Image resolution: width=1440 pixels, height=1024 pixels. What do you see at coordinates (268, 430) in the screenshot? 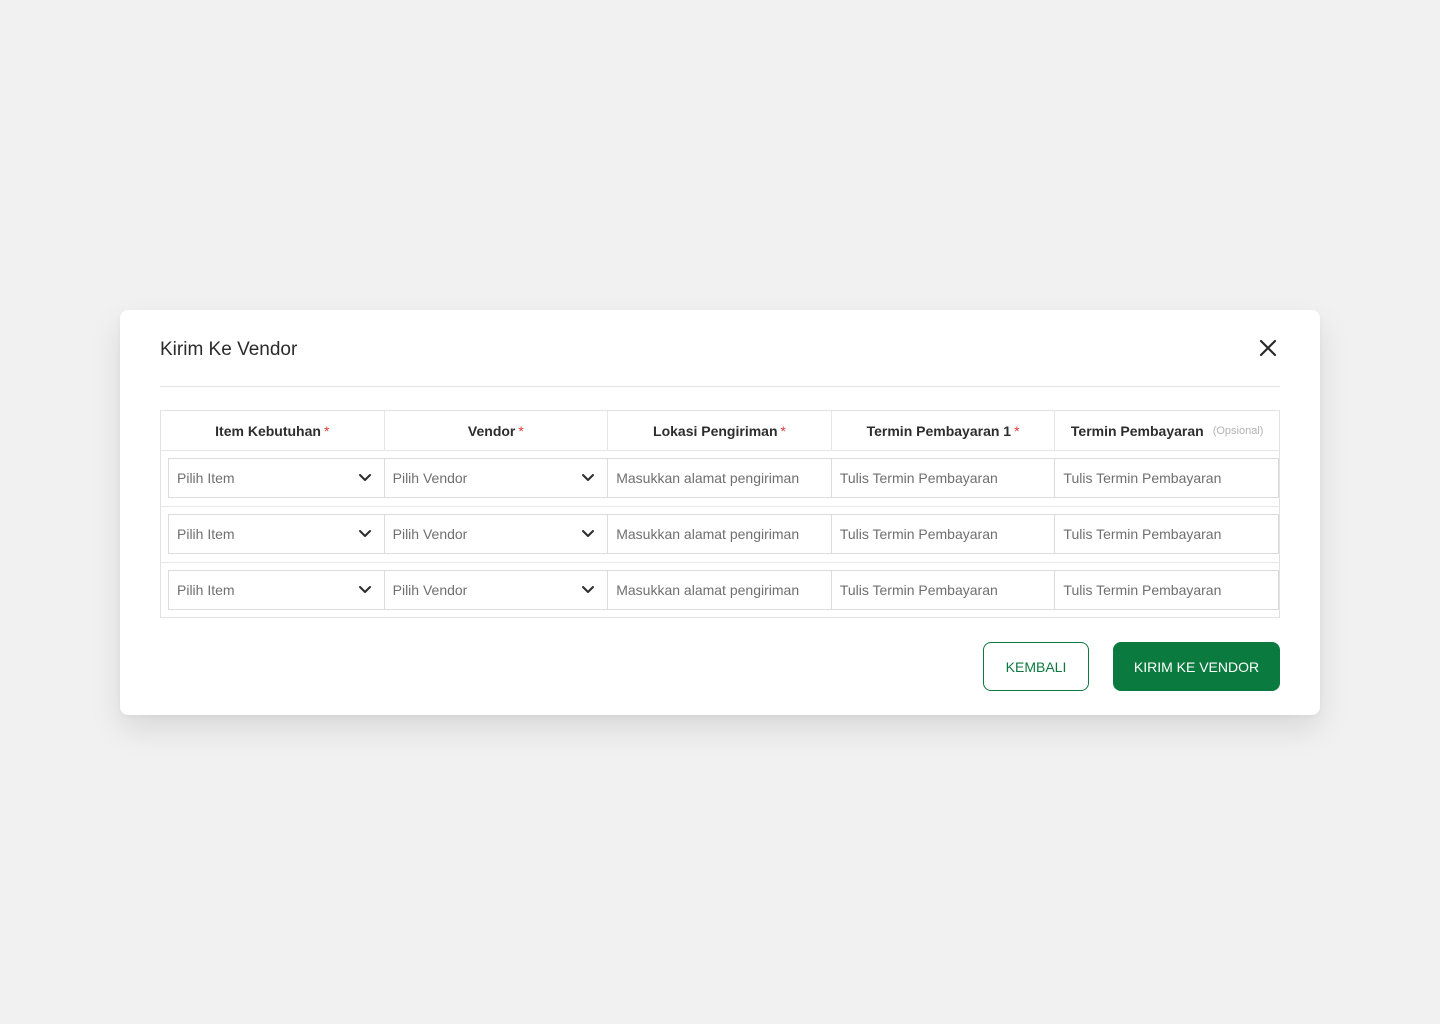
I see `column-header-label: Item Kebutuhan` at bounding box center [268, 430].